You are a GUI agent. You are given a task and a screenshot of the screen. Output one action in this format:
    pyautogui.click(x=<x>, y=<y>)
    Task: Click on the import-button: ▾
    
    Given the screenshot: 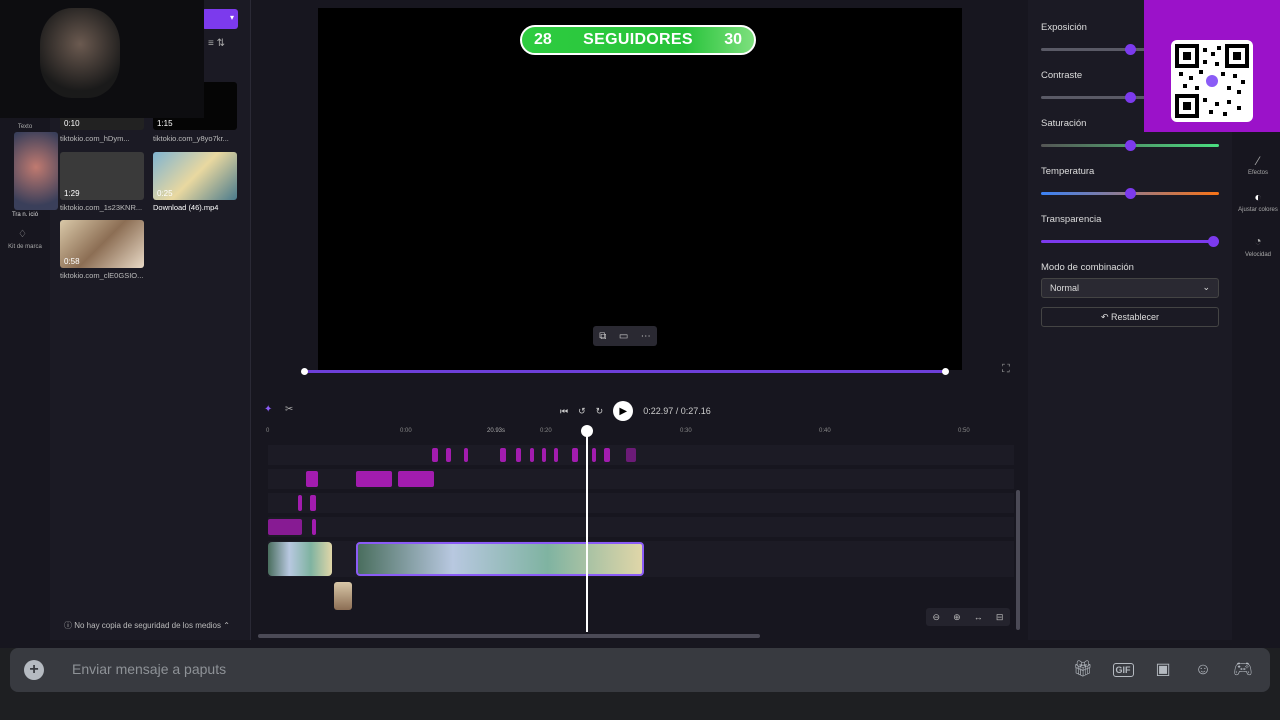 What is the action you would take?
    pyautogui.click(x=220, y=19)
    